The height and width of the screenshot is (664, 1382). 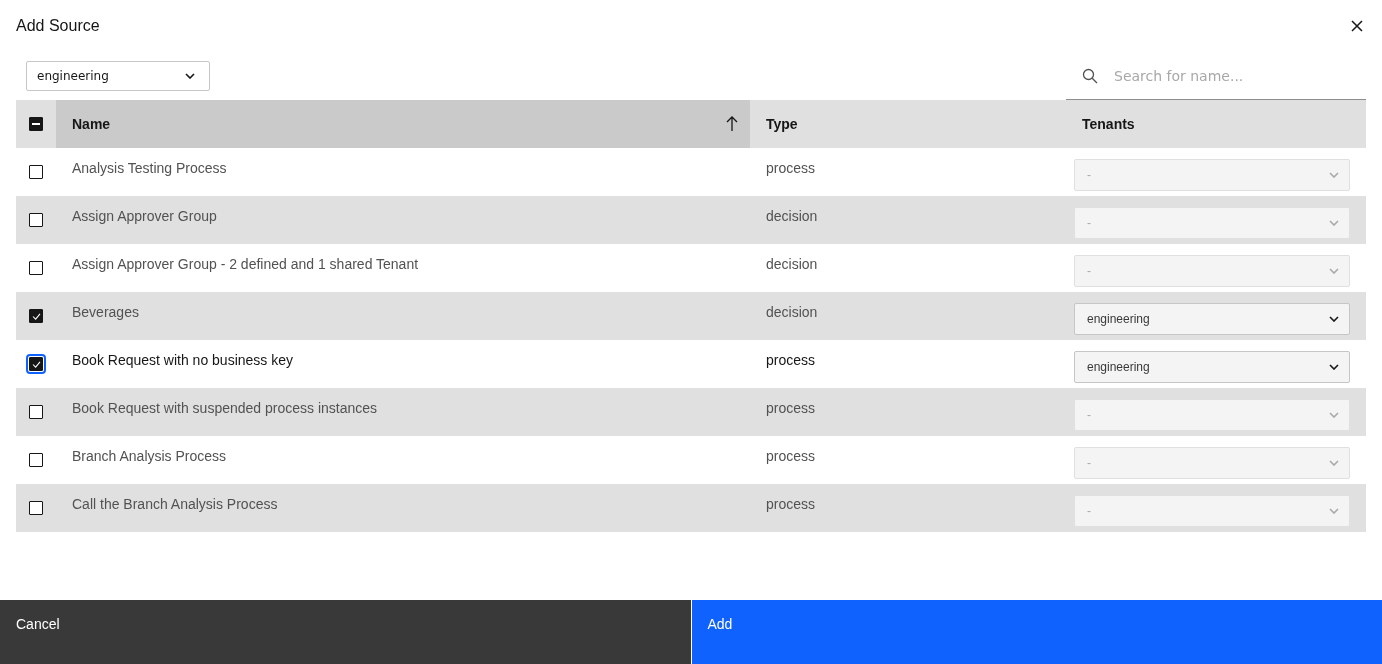 I want to click on tenant-dropdown: engineering, so click(x=118, y=76).